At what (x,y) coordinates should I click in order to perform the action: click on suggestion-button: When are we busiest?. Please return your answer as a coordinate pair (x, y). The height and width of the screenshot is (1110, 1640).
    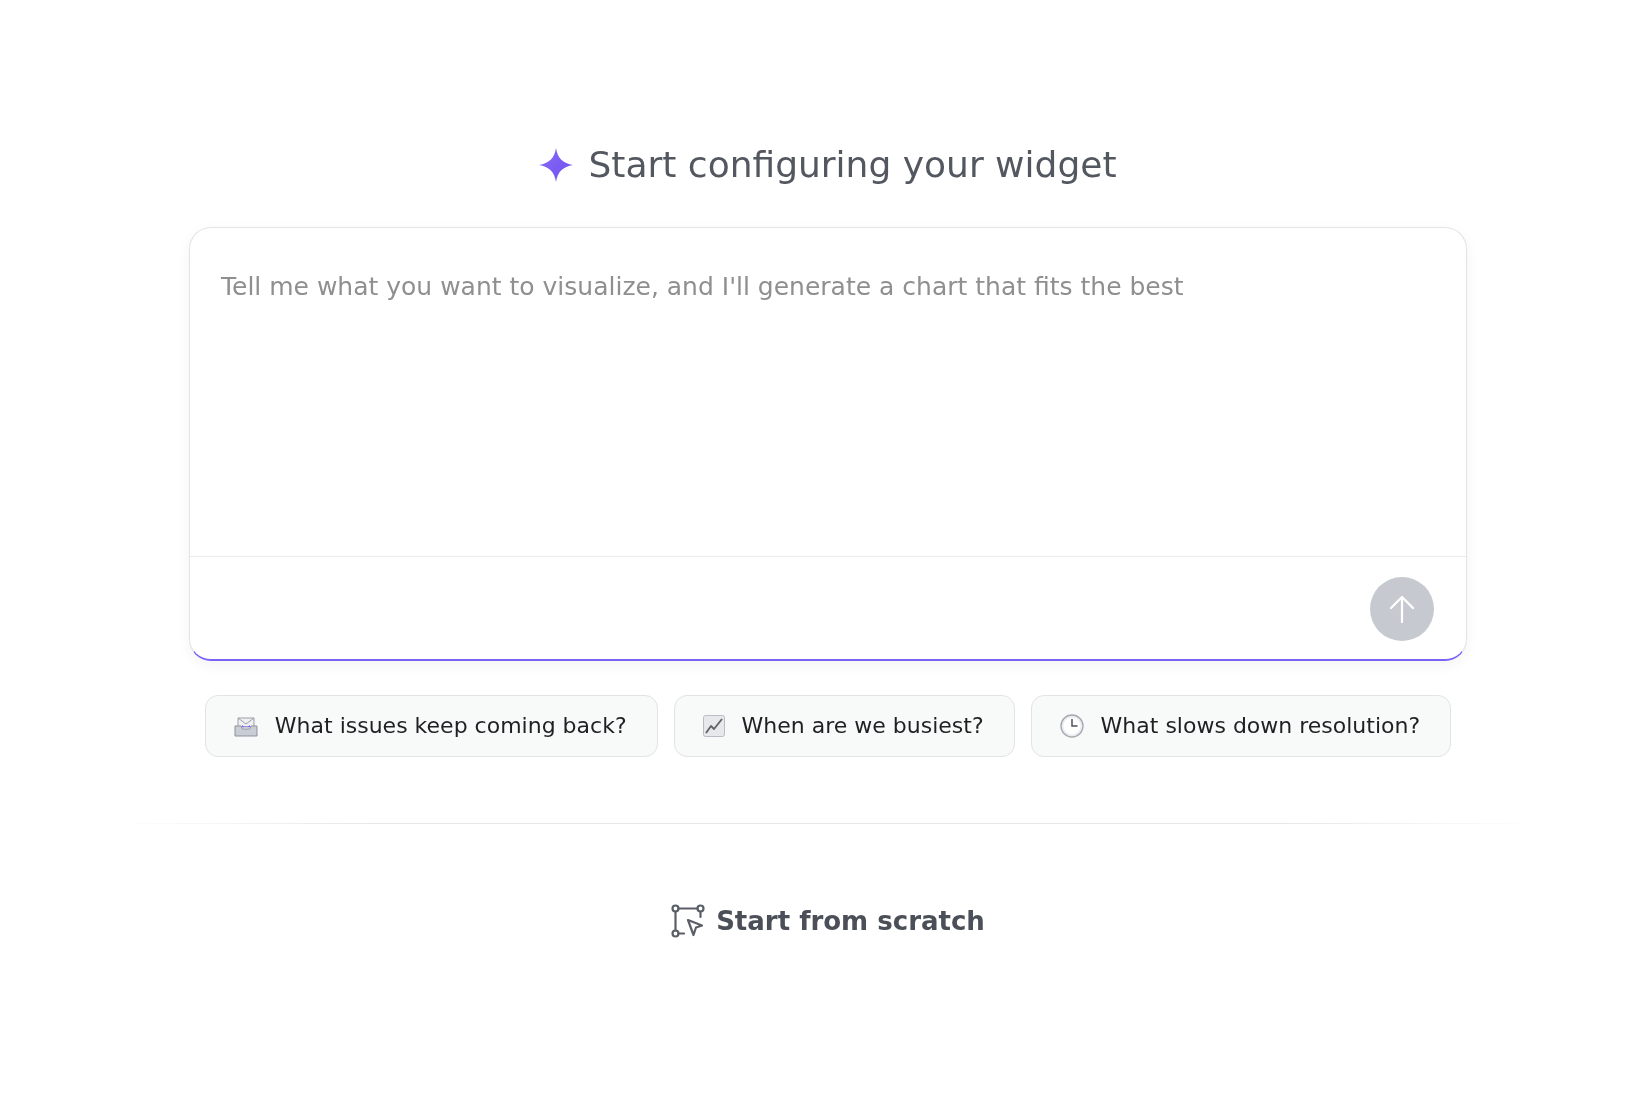
    Looking at the image, I should click on (844, 726).